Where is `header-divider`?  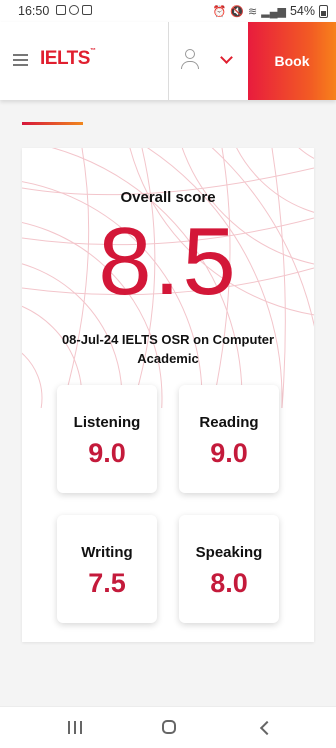 header-divider is located at coordinates (168, 61).